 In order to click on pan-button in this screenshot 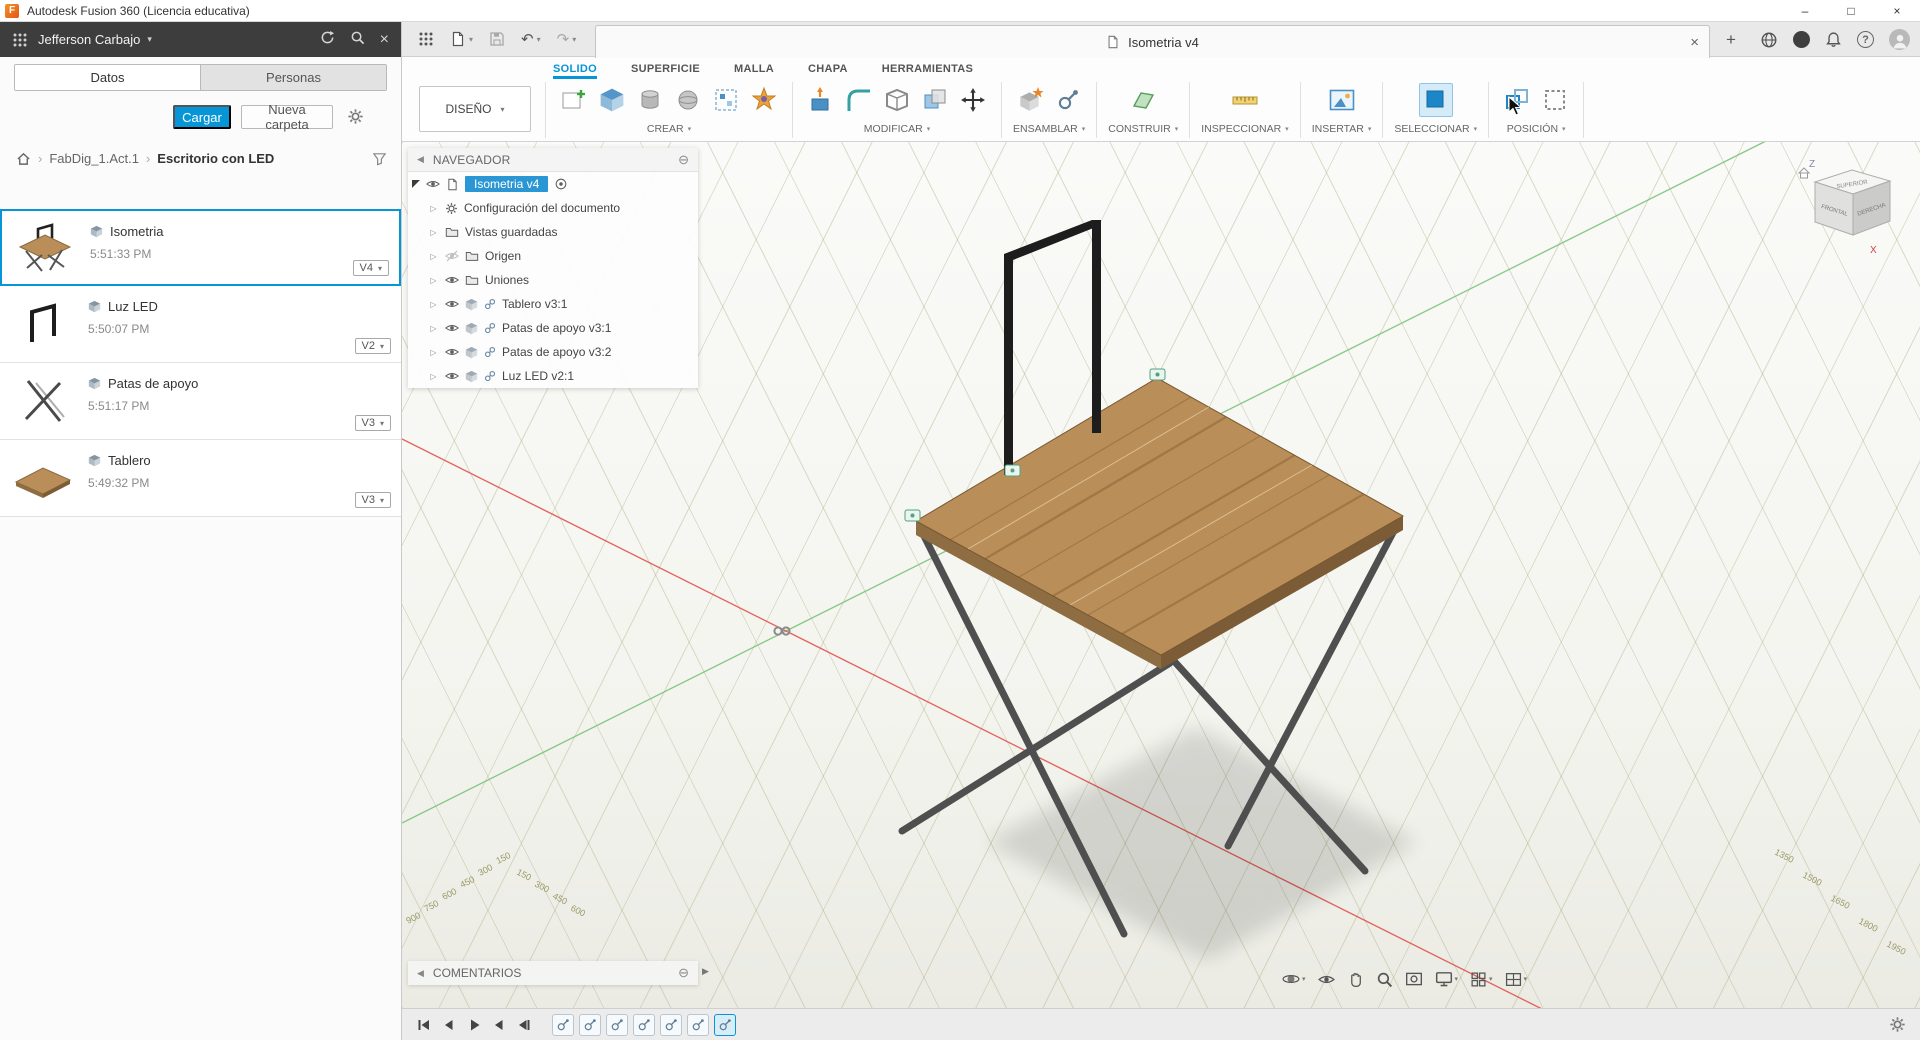, I will do `click(1355, 979)`.